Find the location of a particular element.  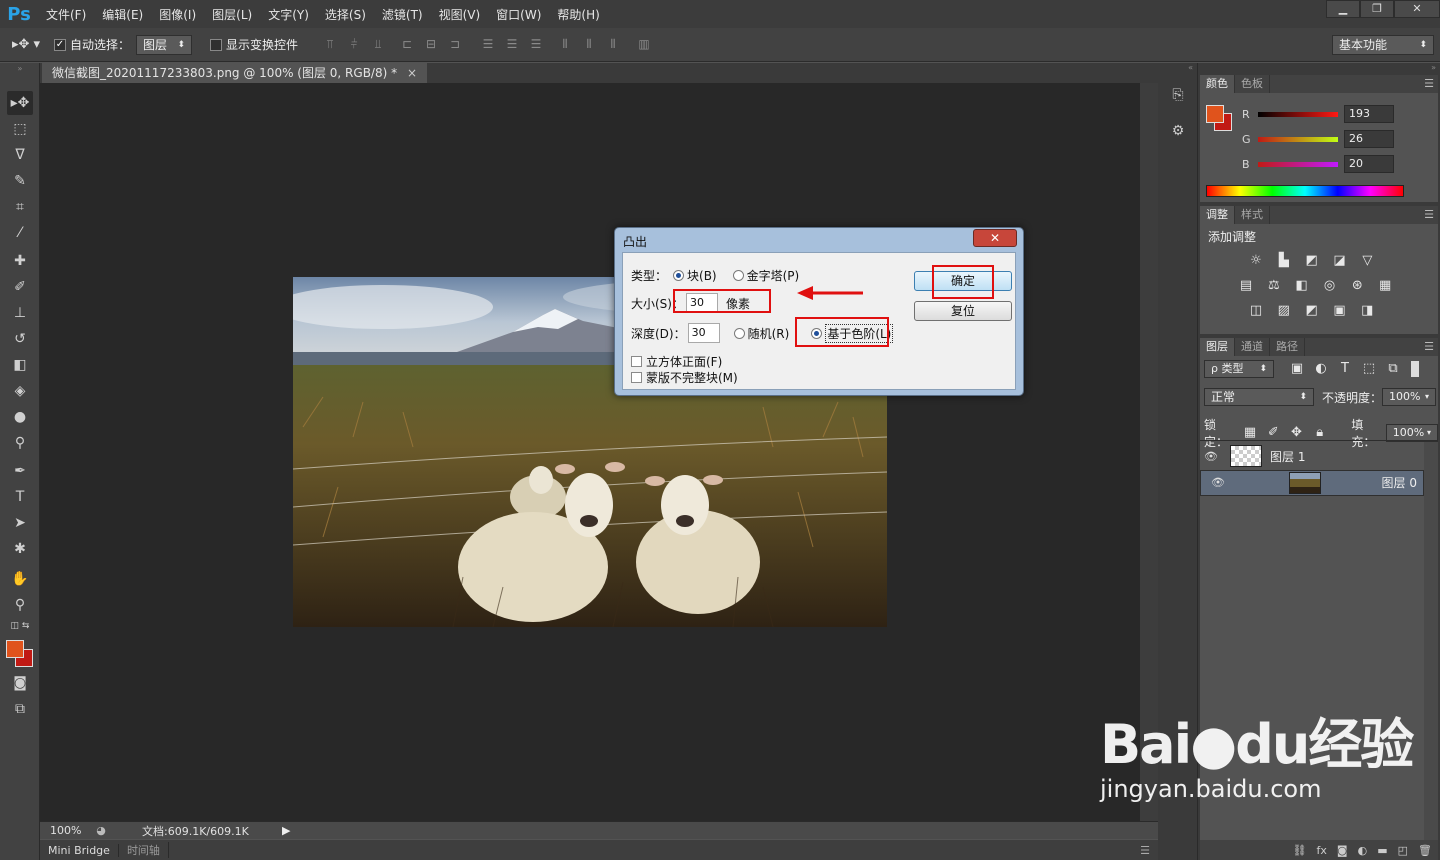

mask-incomplete-checkbox is located at coordinates (636, 377).